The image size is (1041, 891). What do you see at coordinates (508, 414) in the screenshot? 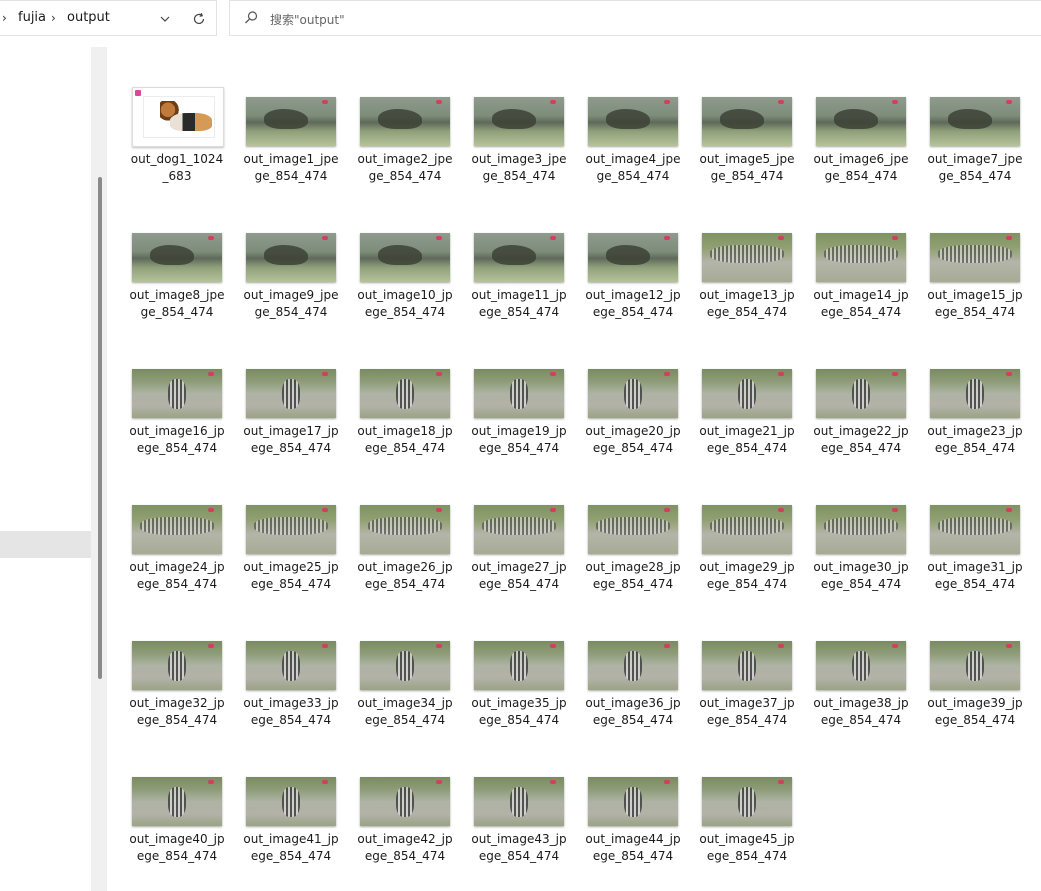
I see `file-item: out_image19_jp ege_854_474` at bounding box center [508, 414].